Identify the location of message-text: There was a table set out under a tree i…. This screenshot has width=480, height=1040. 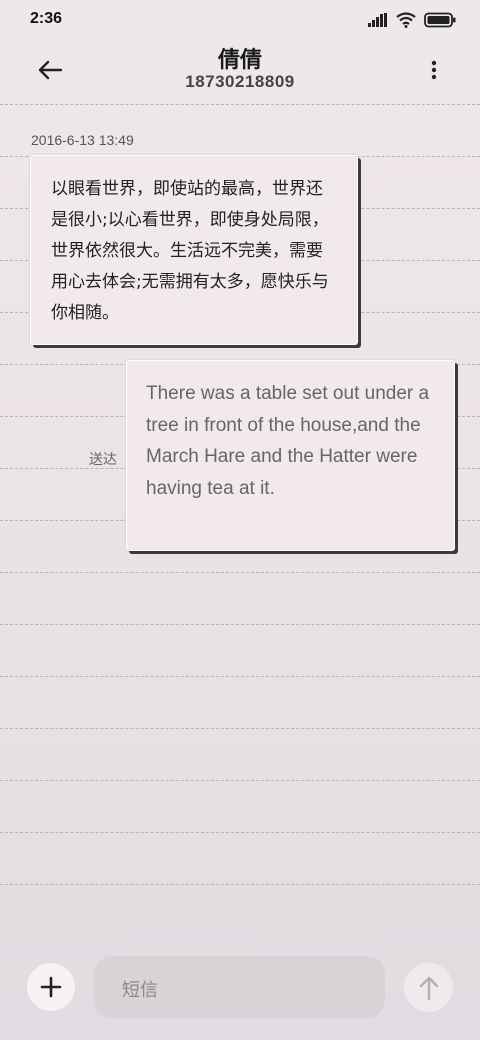
(288, 441).